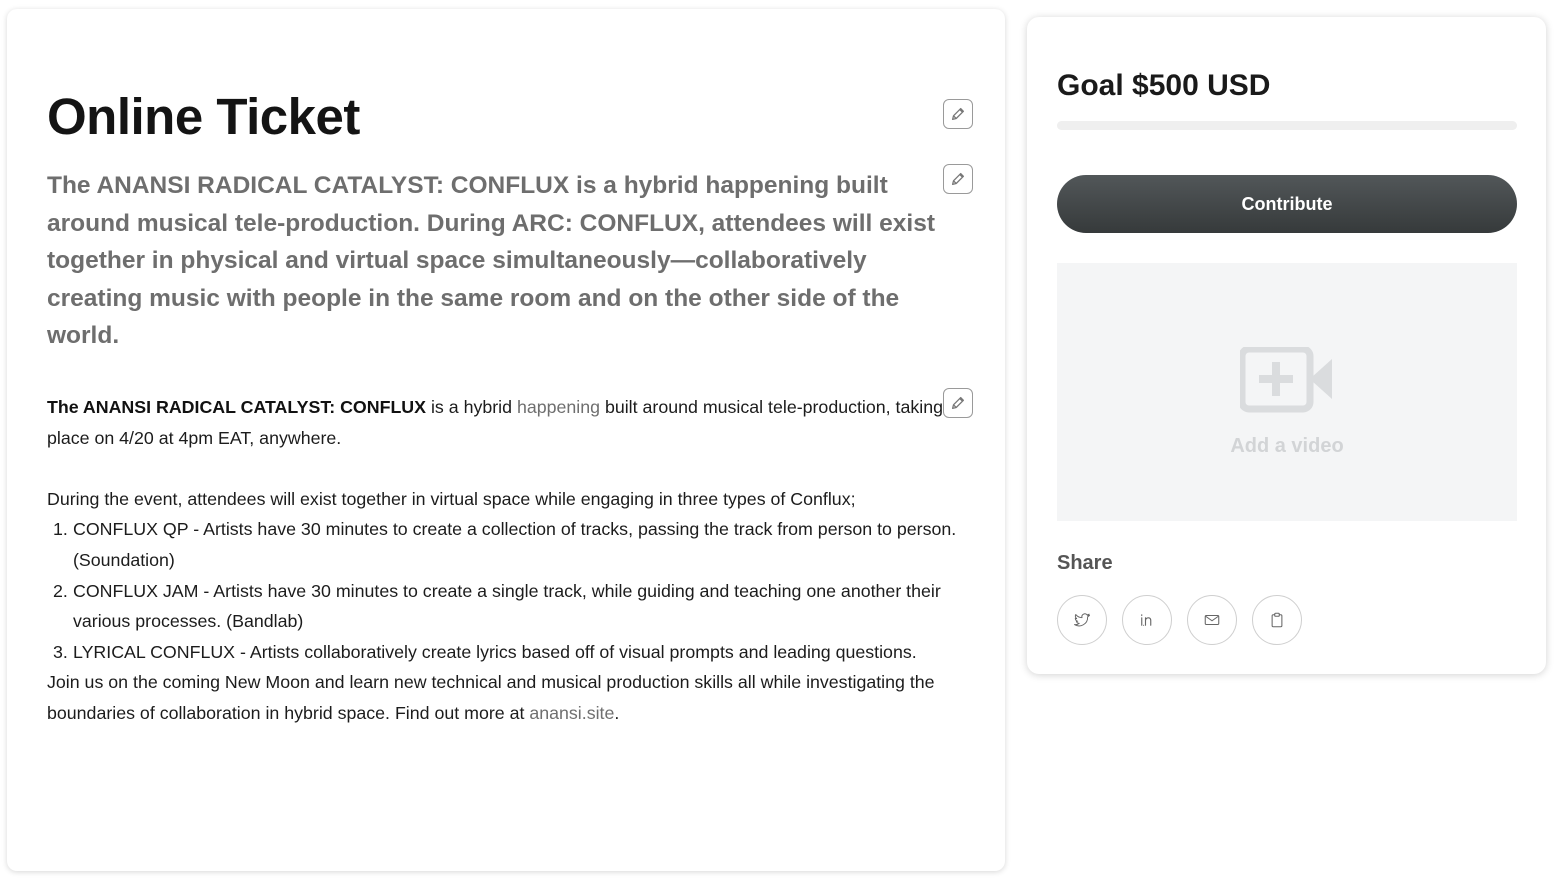  What do you see at coordinates (203, 116) in the screenshot?
I see `page-title: Online Ticket` at bounding box center [203, 116].